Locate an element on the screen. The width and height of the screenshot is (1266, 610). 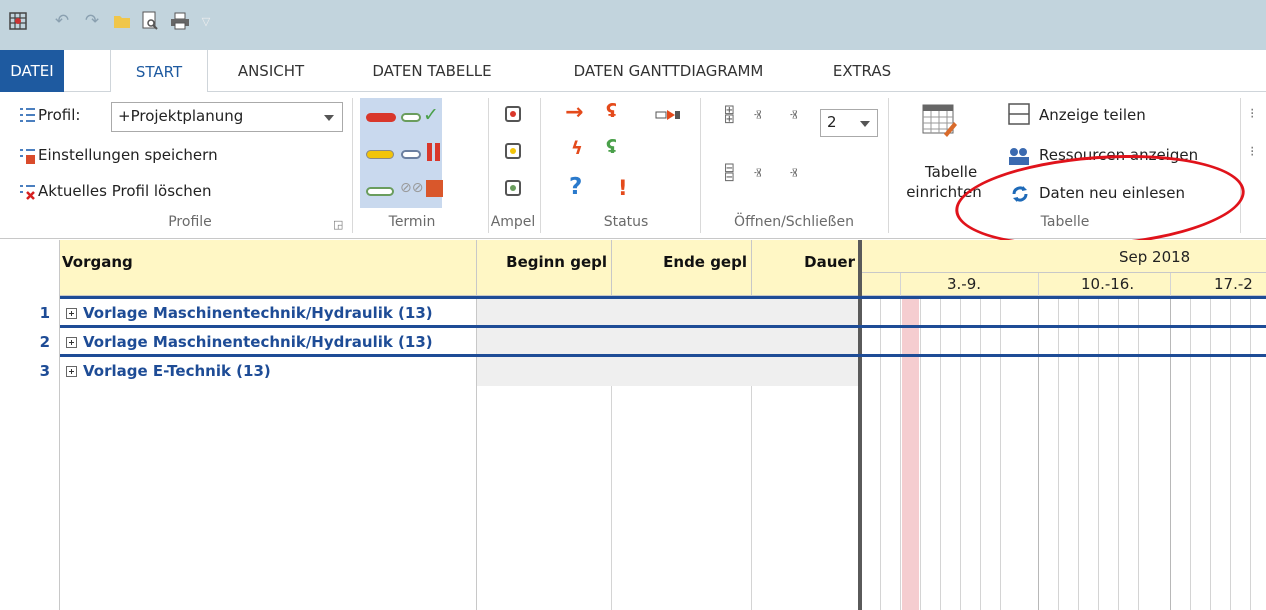
traffic-light-green-icon is located at coordinates (513, 188).